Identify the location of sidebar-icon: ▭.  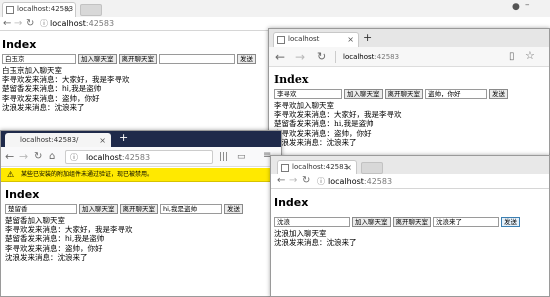
(241, 157).